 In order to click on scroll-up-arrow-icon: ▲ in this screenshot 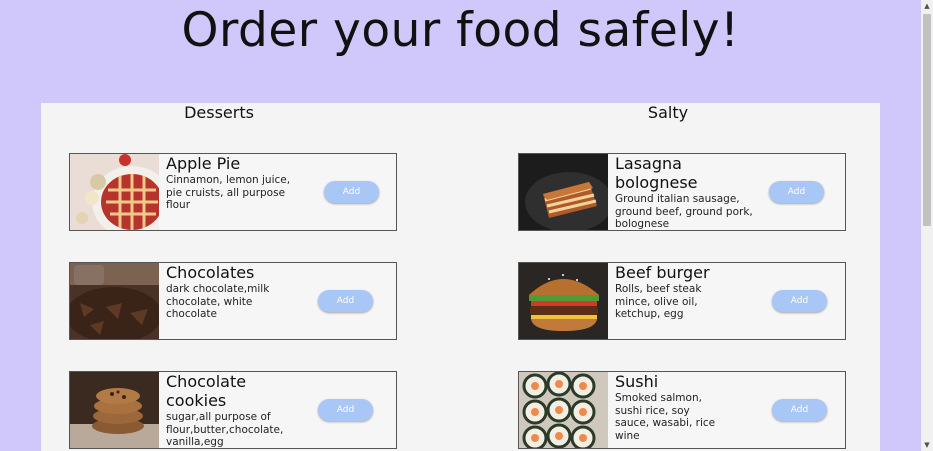, I will do `click(927, 6)`.